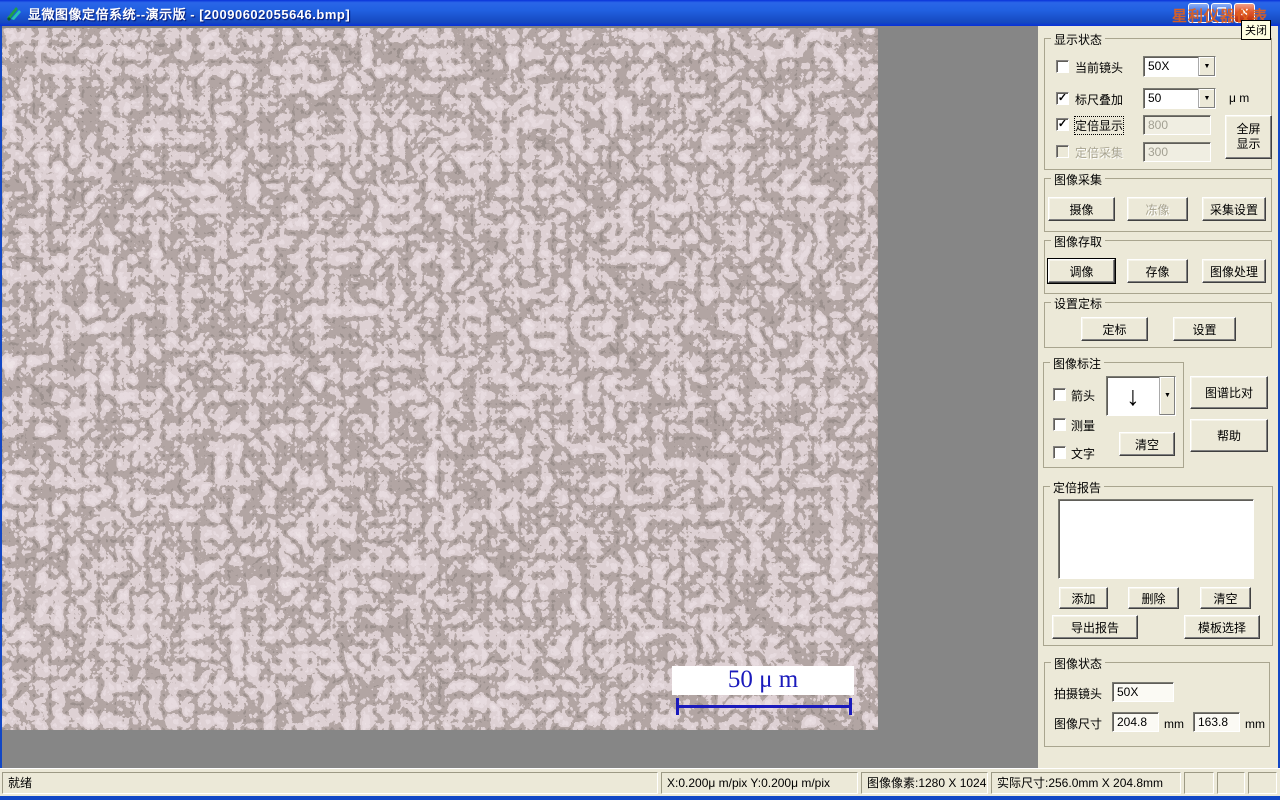  What do you see at coordinates (1216, 722) in the screenshot?
I see `image-height-field: 163.8` at bounding box center [1216, 722].